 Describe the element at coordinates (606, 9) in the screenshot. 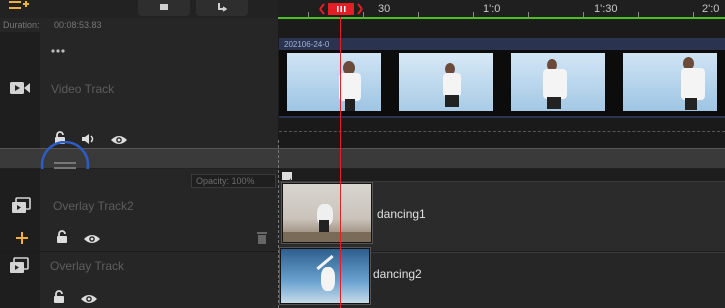

I see `ruler-label: 1':30` at that location.